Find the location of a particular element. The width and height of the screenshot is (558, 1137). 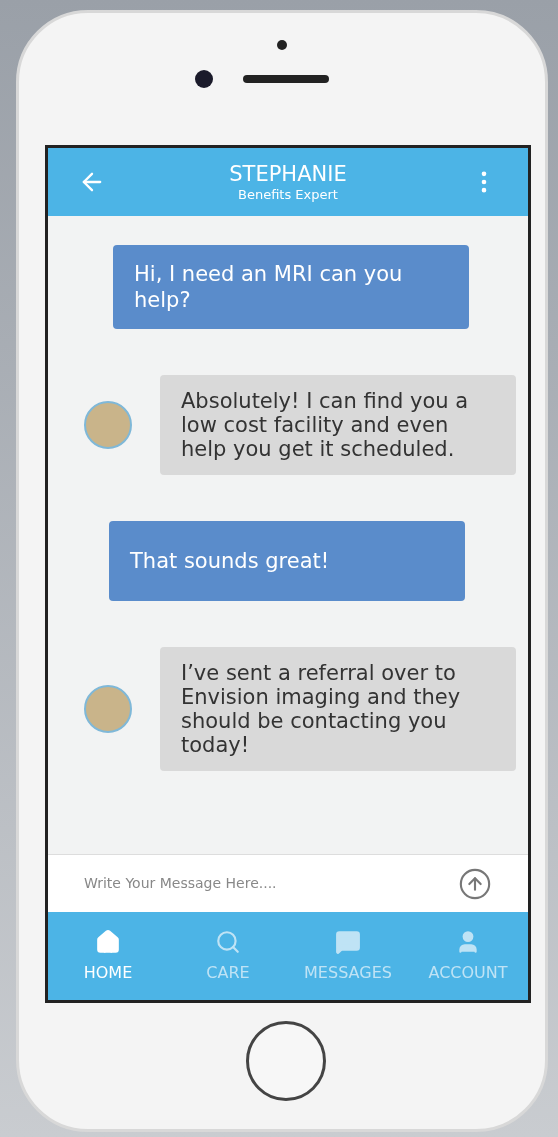

sent-message: Hi, I need an MRI can you help? is located at coordinates (291, 287).